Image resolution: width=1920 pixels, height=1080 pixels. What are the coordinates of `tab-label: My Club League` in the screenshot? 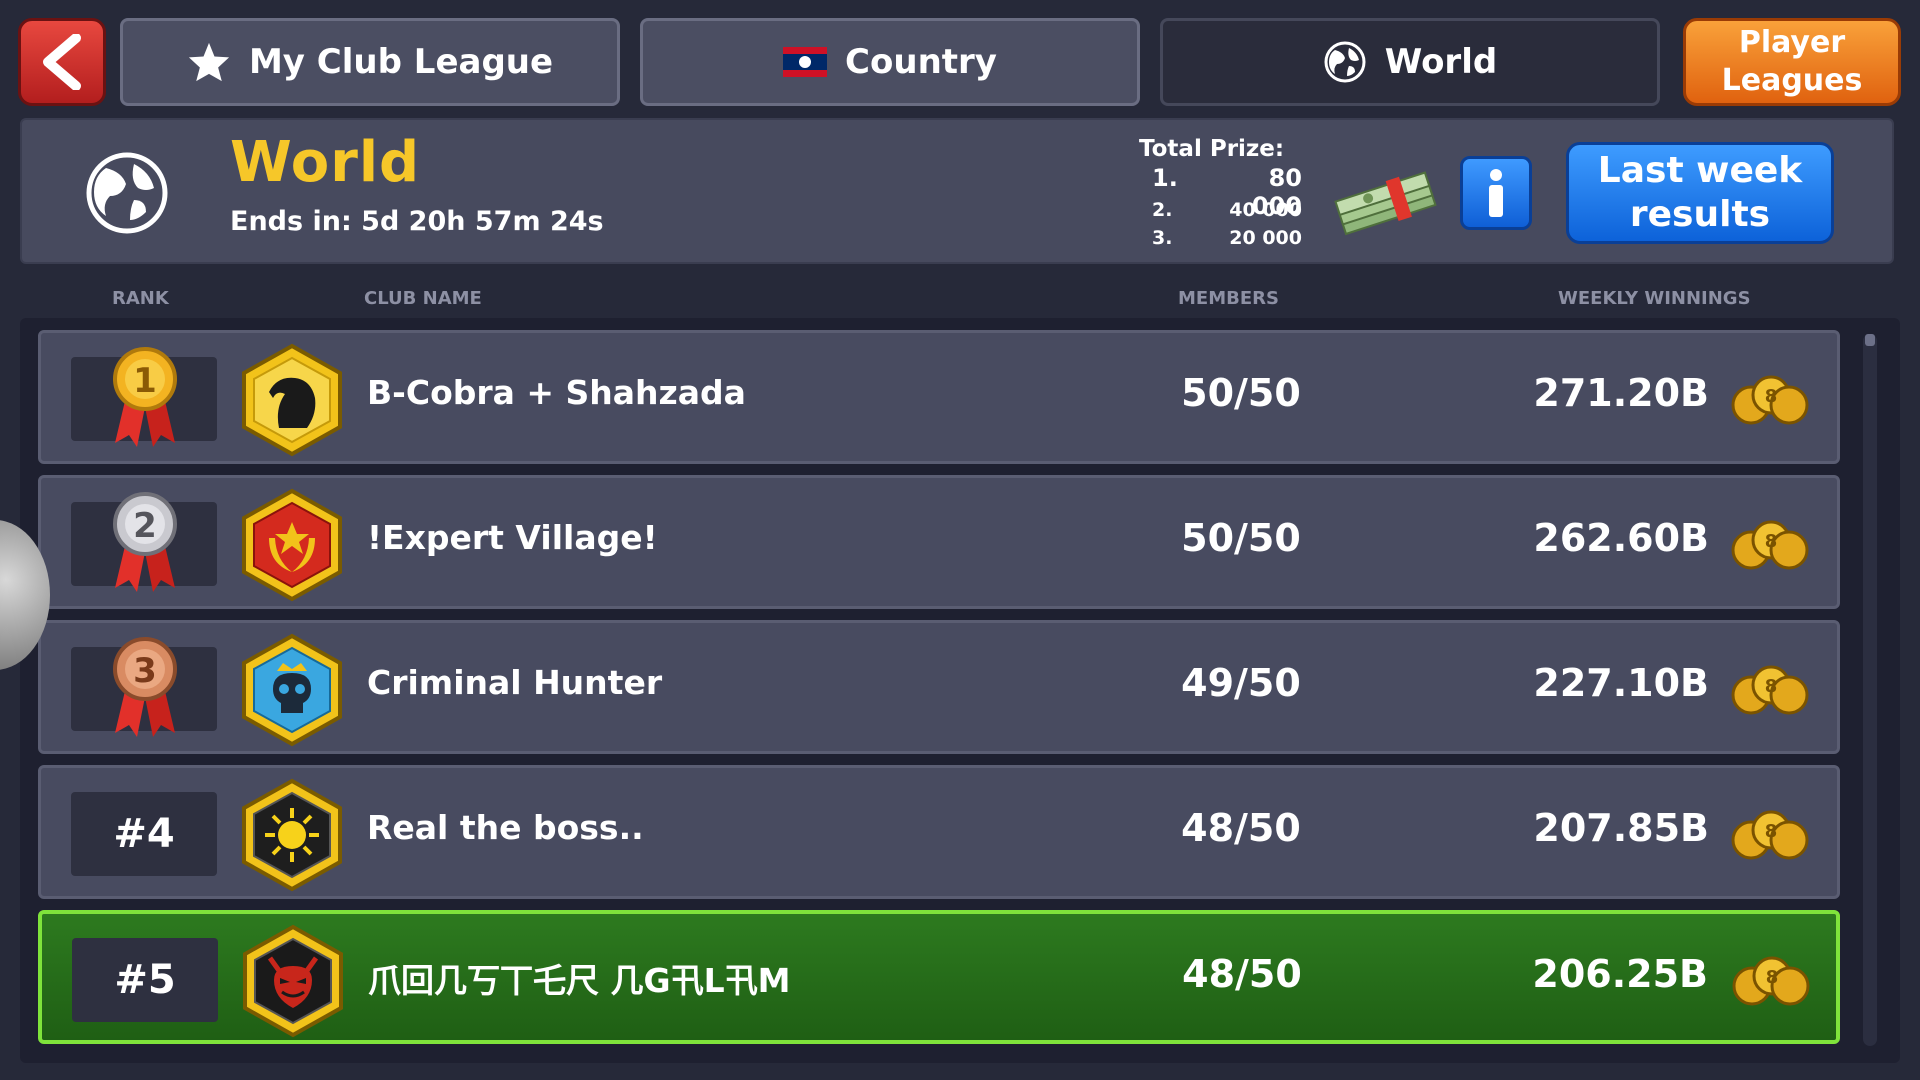 It's located at (401, 62).